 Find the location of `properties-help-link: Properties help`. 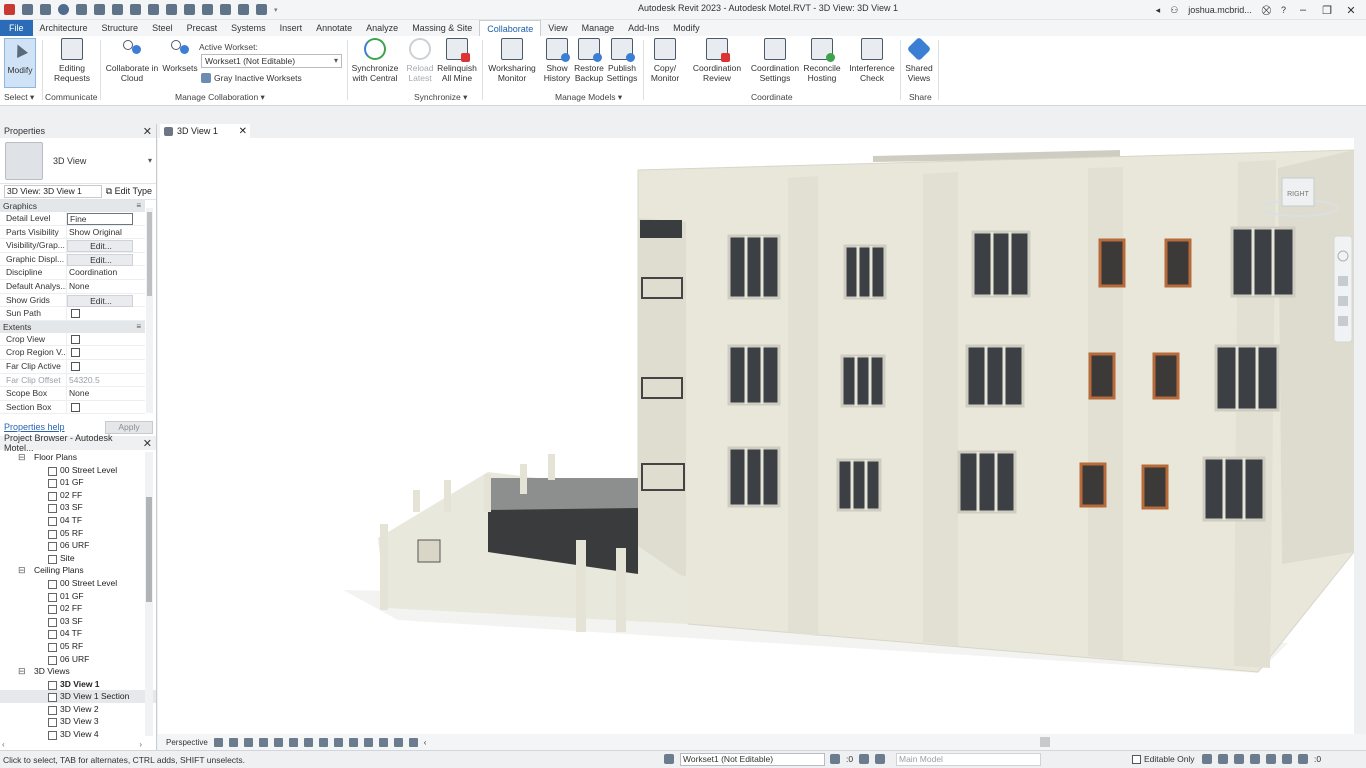

properties-help-link: Properties help is located at coordinates (34, 427).